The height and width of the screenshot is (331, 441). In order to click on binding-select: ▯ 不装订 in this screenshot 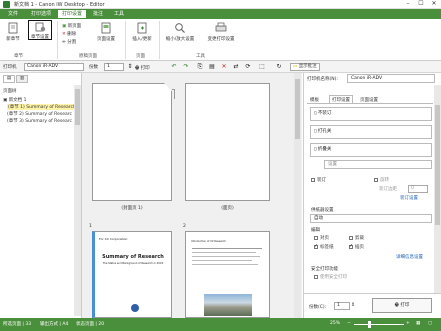, I will do `click(371, 114)`.